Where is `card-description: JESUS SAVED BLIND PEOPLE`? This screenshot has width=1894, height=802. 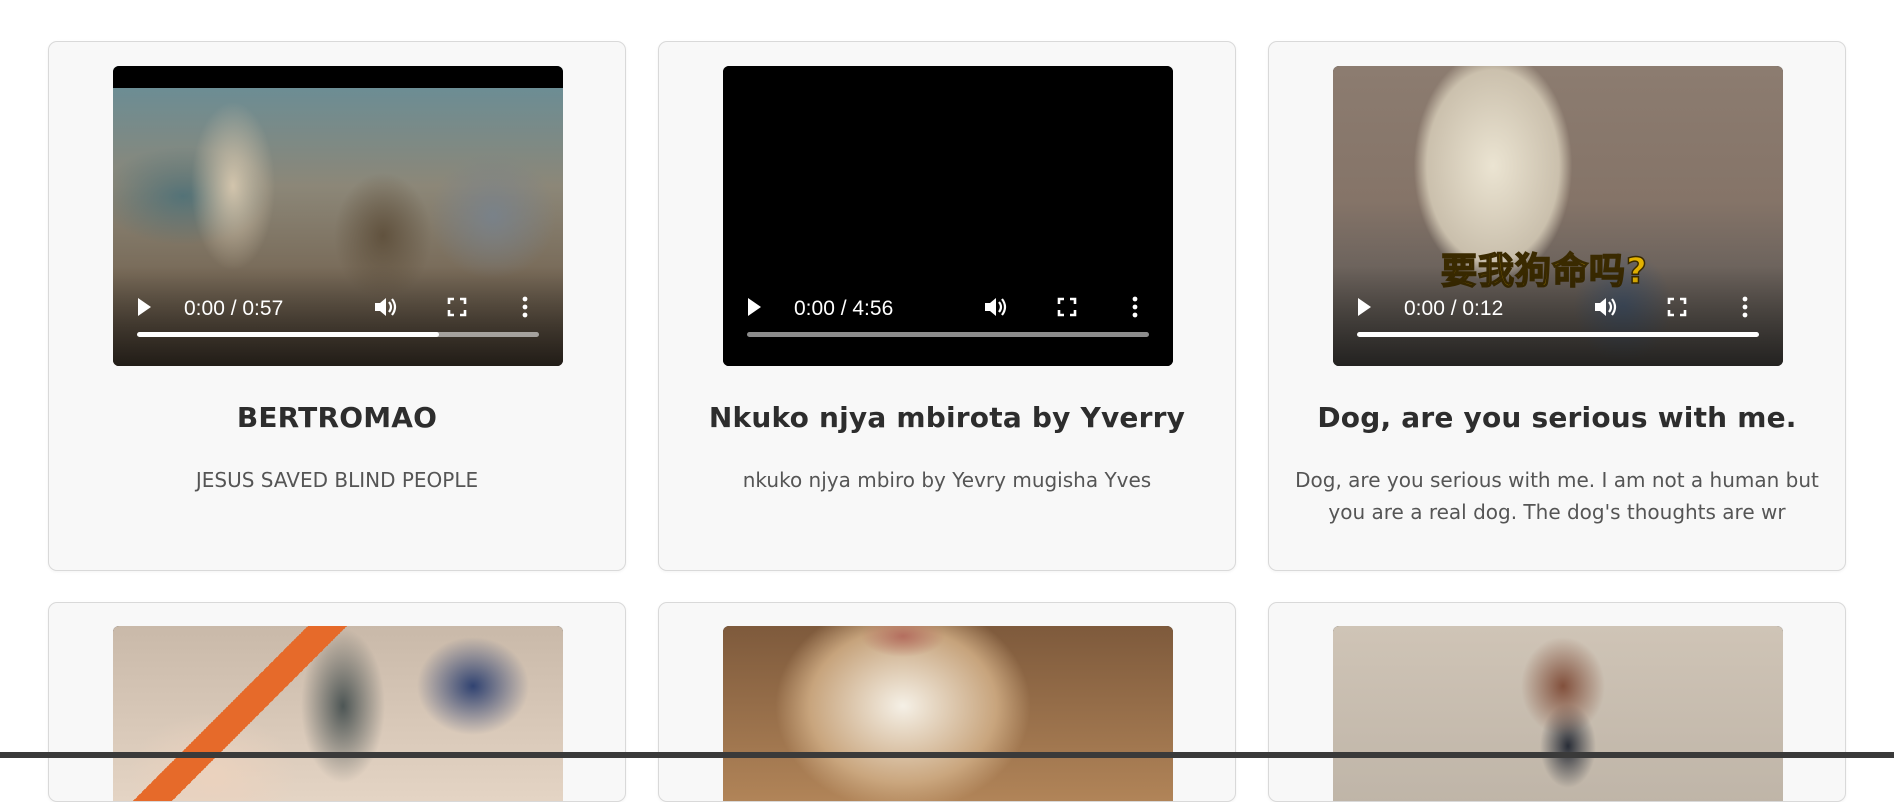 card-description: JESUS SAVED BLIND PEOPLE is located at coordinates (337, 480).